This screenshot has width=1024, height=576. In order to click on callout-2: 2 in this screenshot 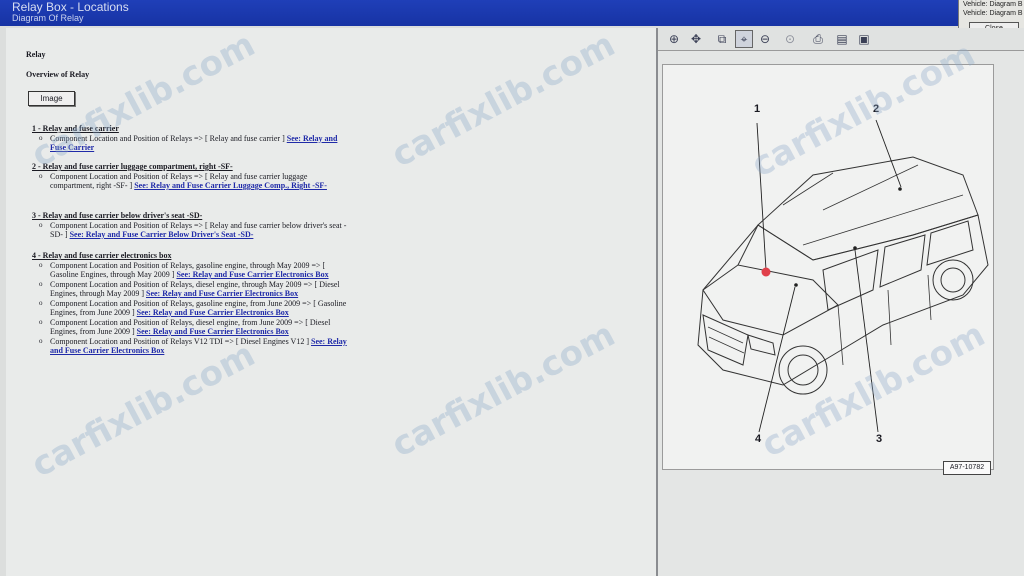, I will do `click(876, 109)`.